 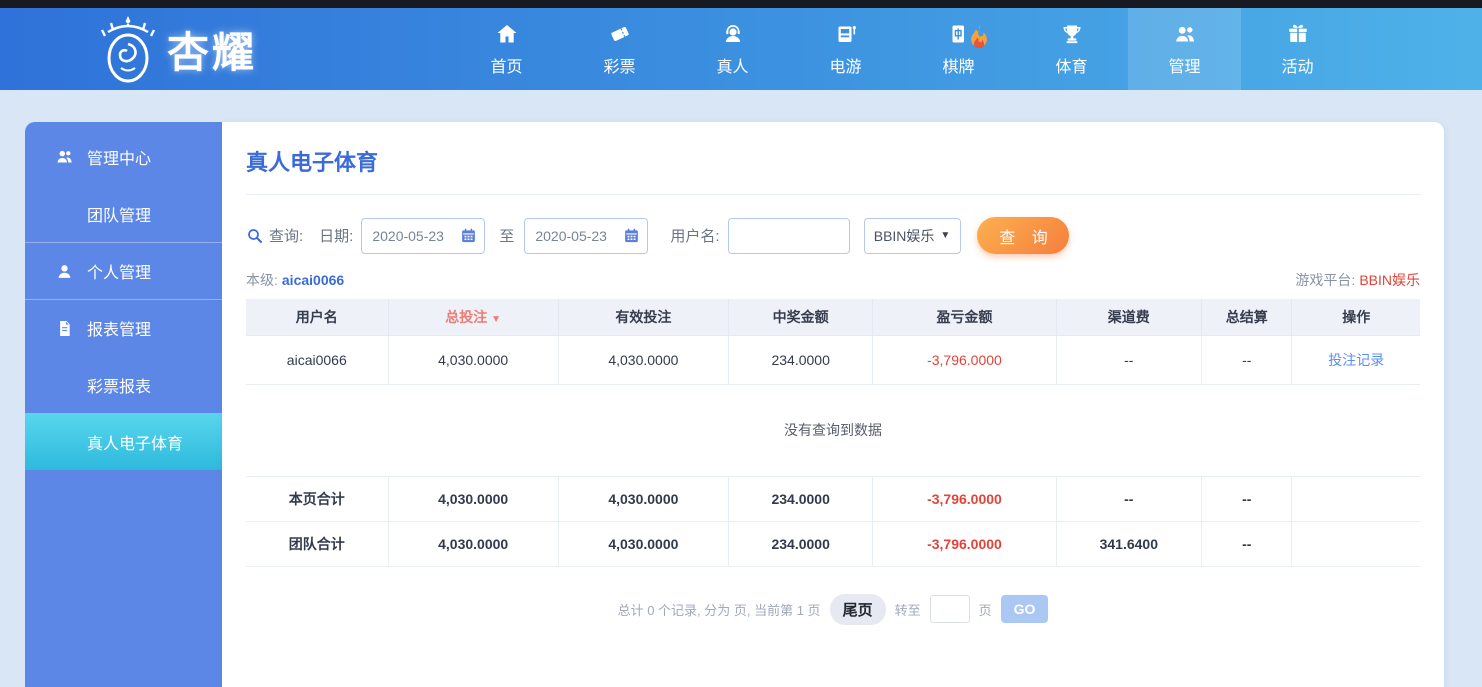 I want to click on nav-item-label: 首页, so click(x=506, y=67).